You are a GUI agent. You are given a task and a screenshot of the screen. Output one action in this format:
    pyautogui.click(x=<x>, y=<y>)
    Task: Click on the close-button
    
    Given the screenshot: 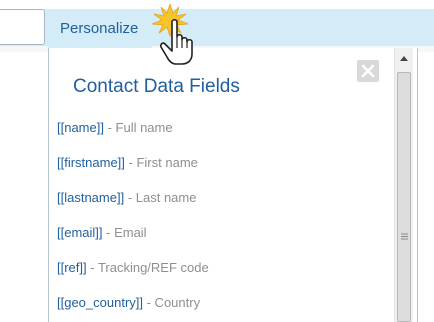 What is the action you would take?
    pyautogui.click(x=368, y=71)
    